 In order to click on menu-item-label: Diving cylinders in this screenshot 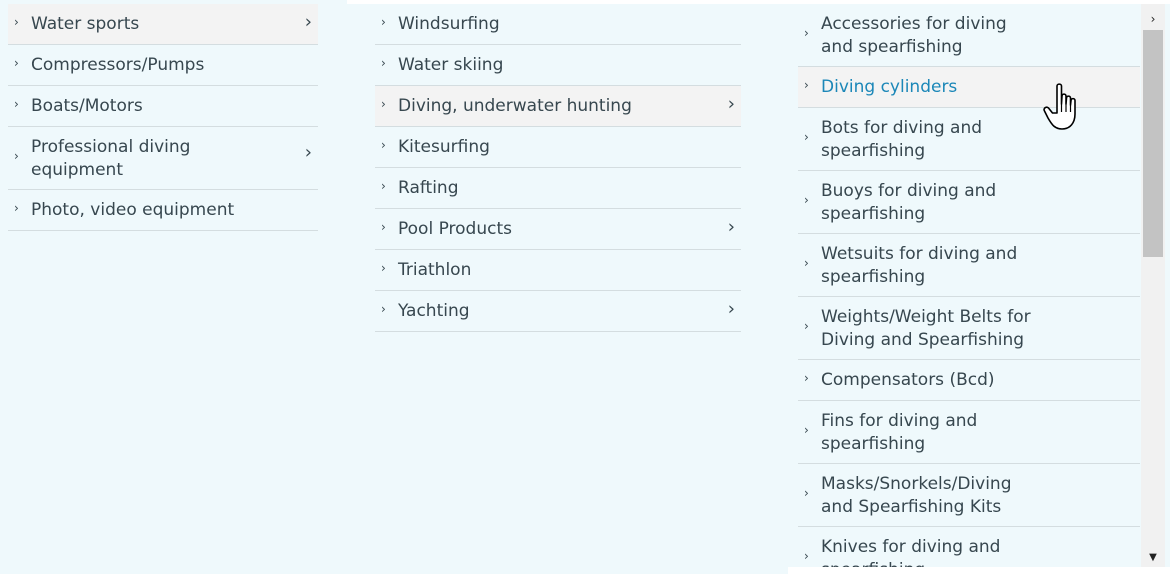, I will do `click(889, 86)`.